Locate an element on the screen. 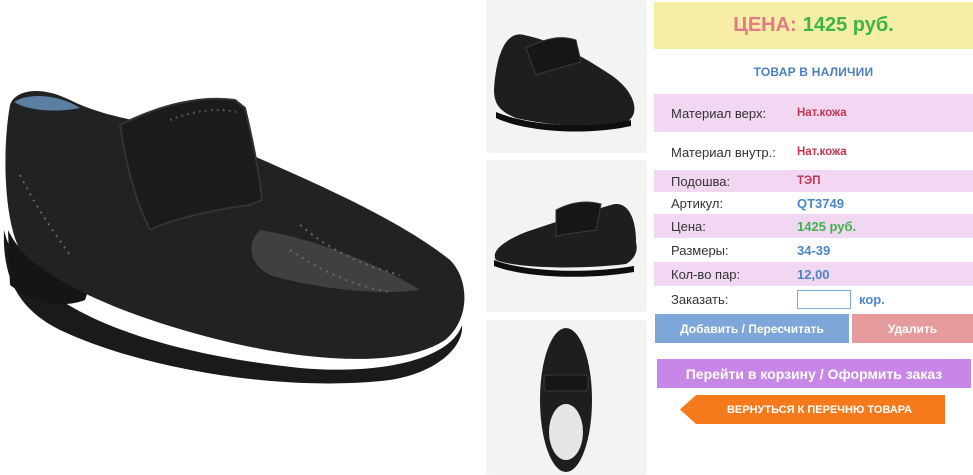  spec-row-pairs: Кол-во пар: 12,00 is located at coordinates (813, 274).